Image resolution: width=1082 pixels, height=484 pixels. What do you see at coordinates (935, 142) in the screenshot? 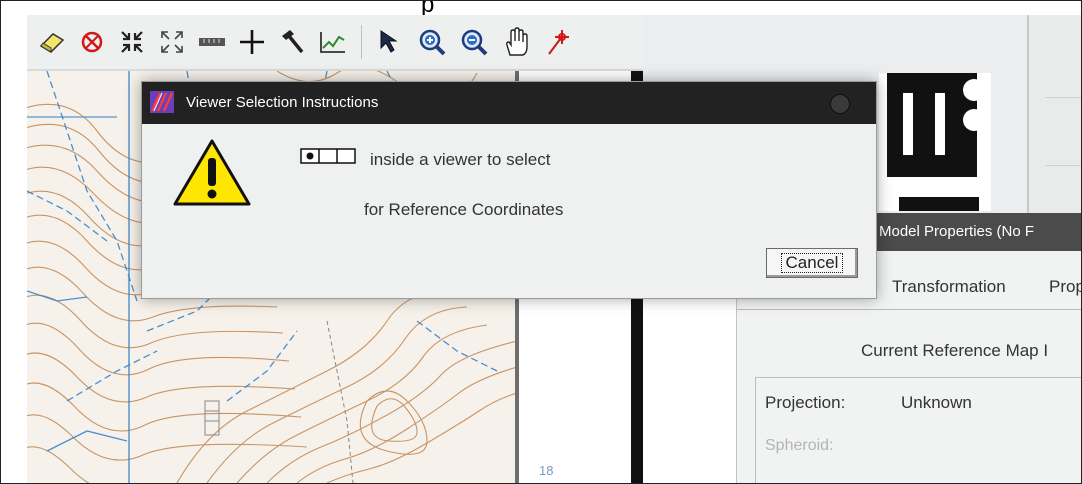
I see `logo-graphic` at bounding box center [935, 142].